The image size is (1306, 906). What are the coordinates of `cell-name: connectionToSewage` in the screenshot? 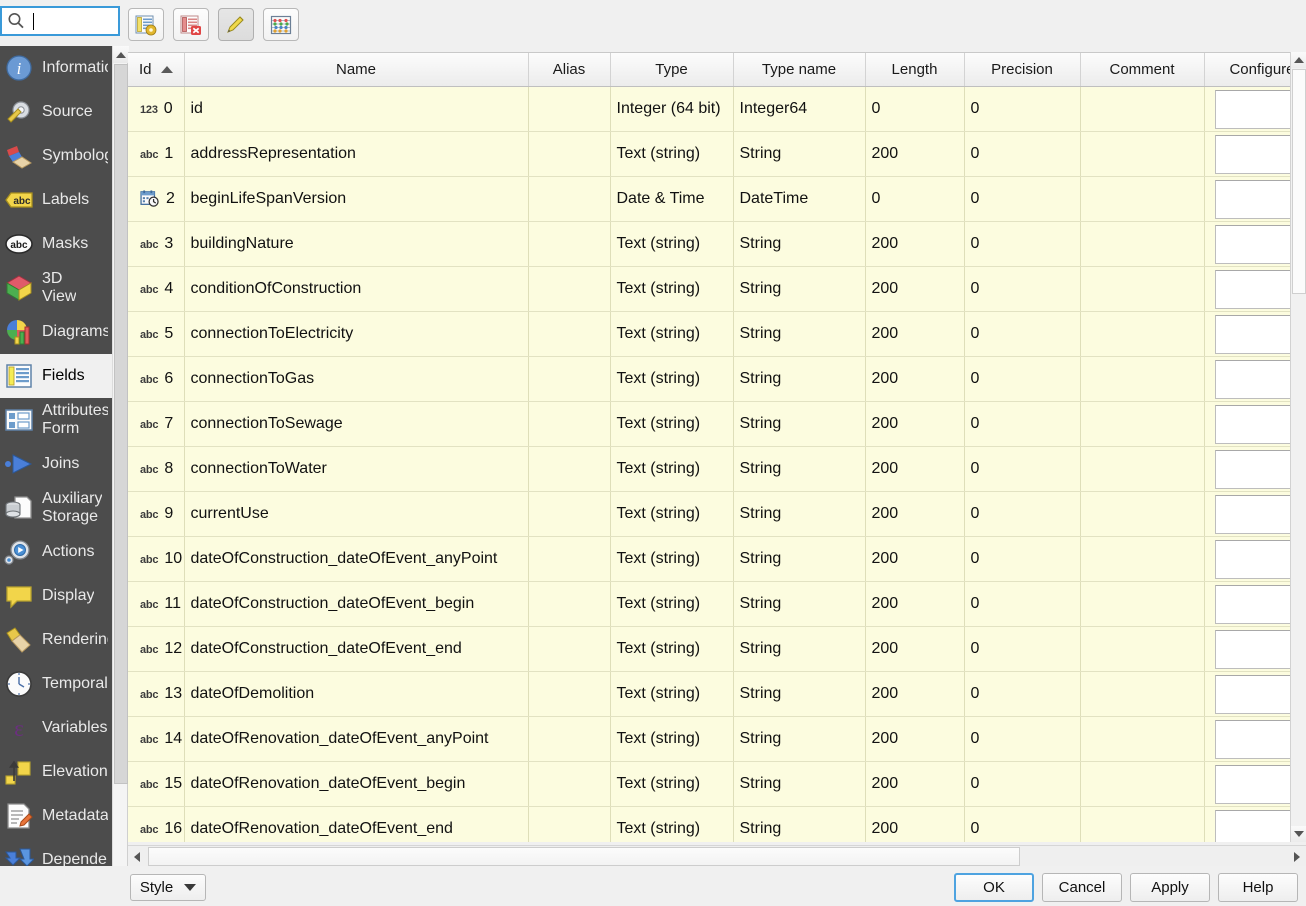 It's located at (356, 424).